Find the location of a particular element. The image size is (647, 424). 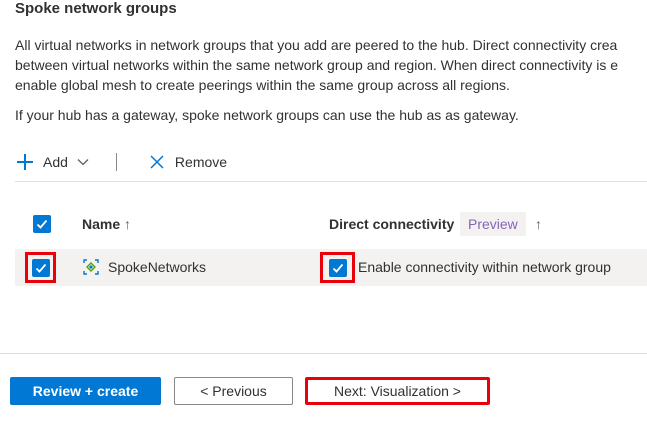

remove-label: Remove is located at coordinates (201, 162).